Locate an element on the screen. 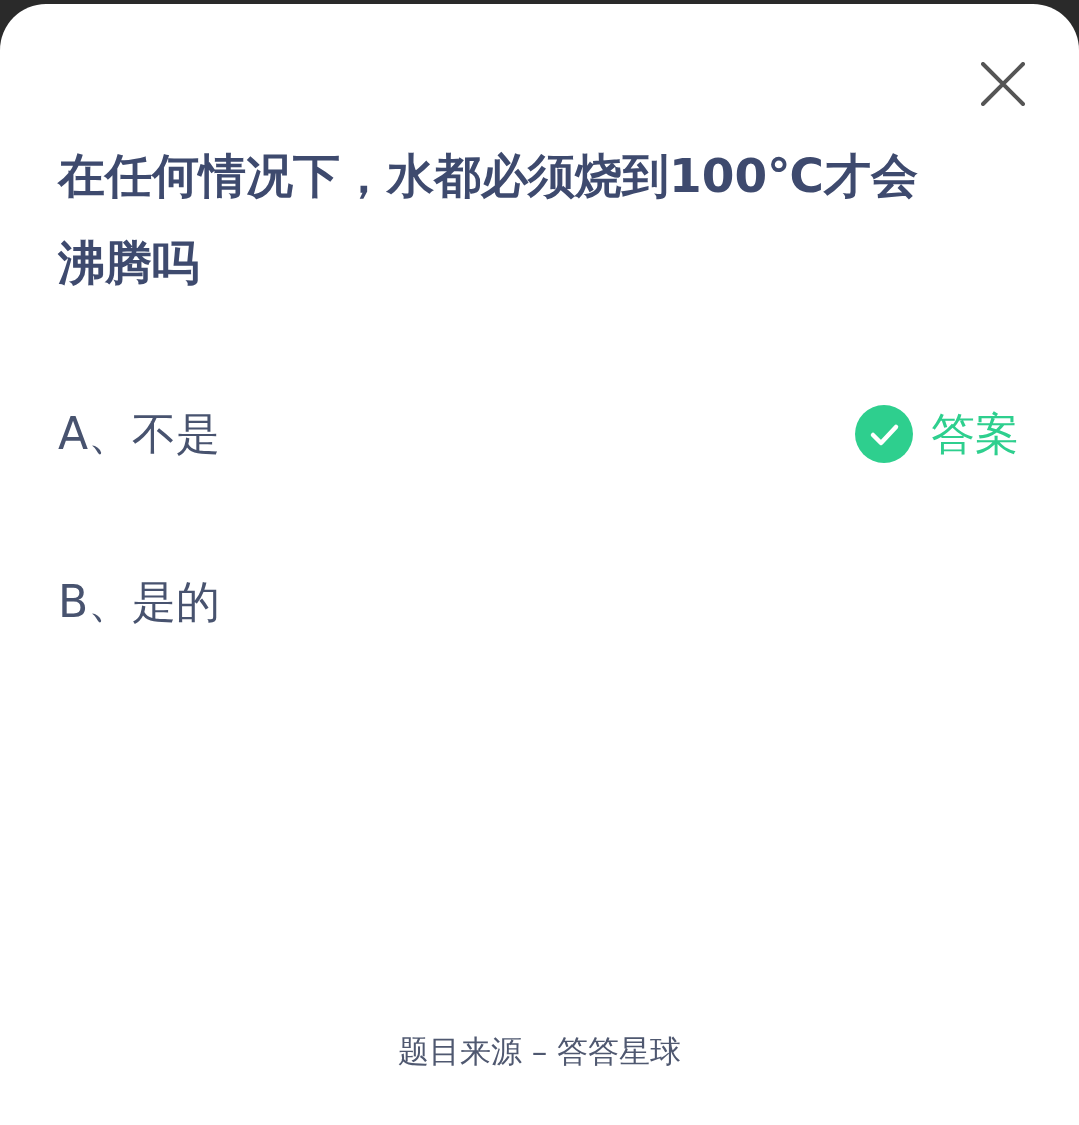 The height and width of the screenshot is (1125, 1079). close-icon is located at coordinates (1003, 84).